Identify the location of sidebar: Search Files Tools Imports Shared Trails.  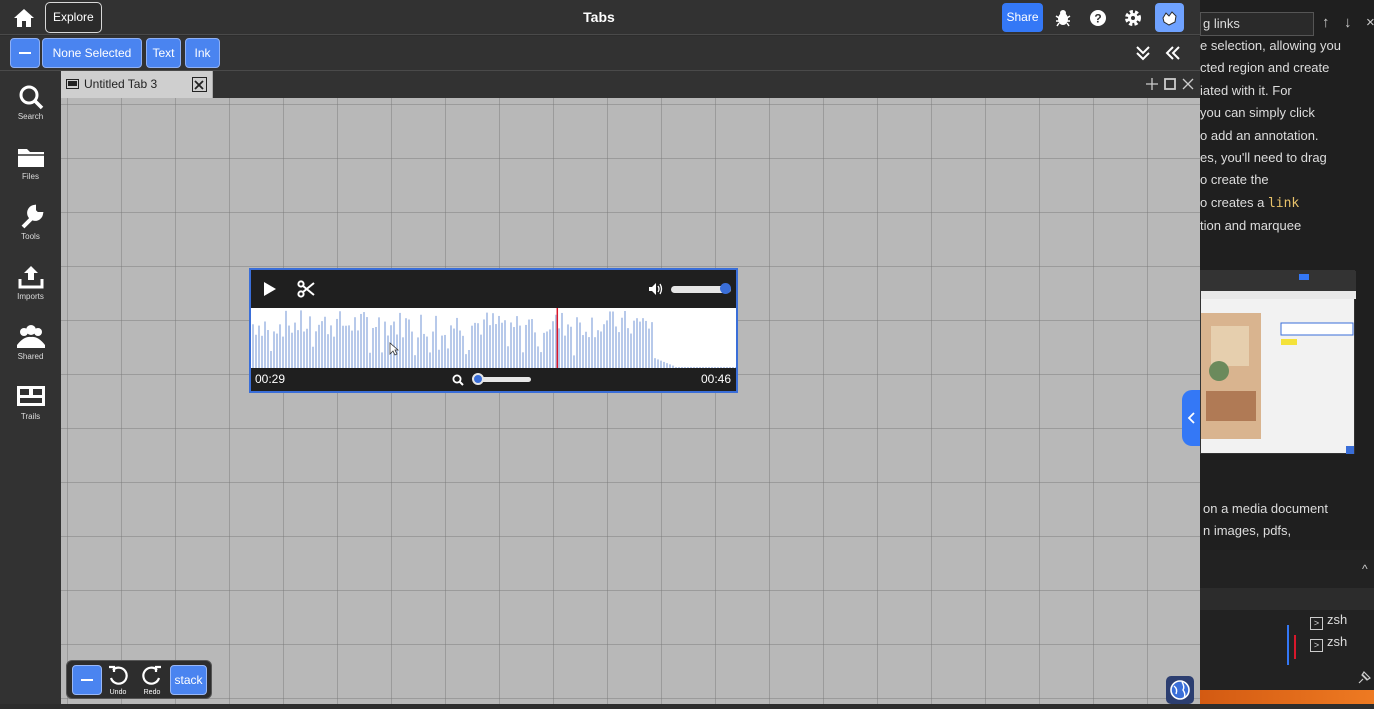
(30, 387).